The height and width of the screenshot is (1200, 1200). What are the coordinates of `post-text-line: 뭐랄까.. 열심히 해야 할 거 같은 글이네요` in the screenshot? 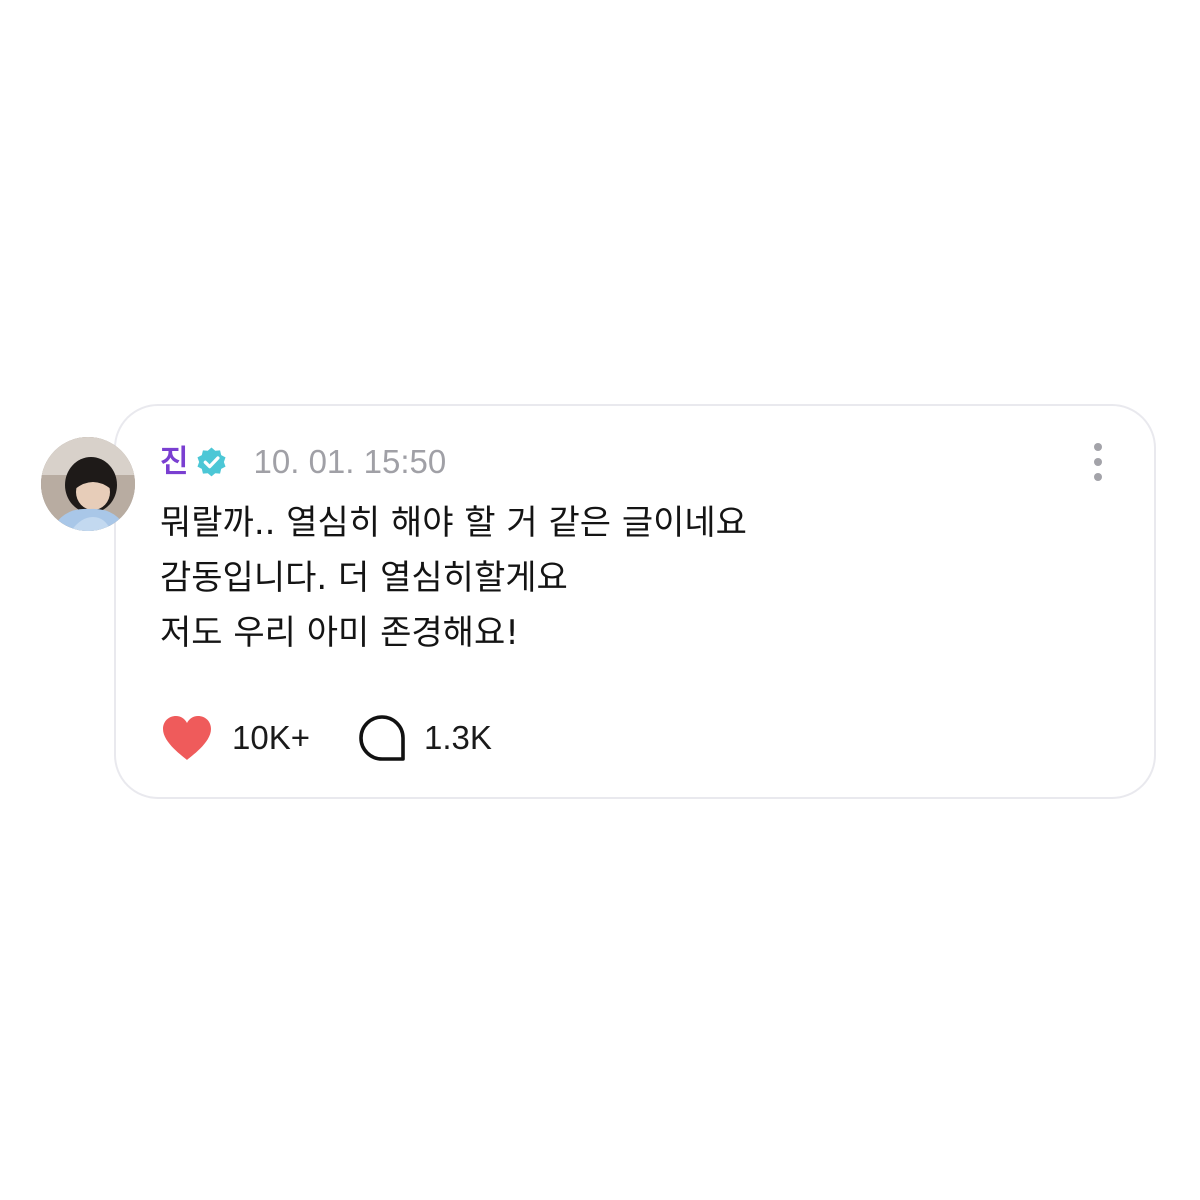 It's located at (453, 523).